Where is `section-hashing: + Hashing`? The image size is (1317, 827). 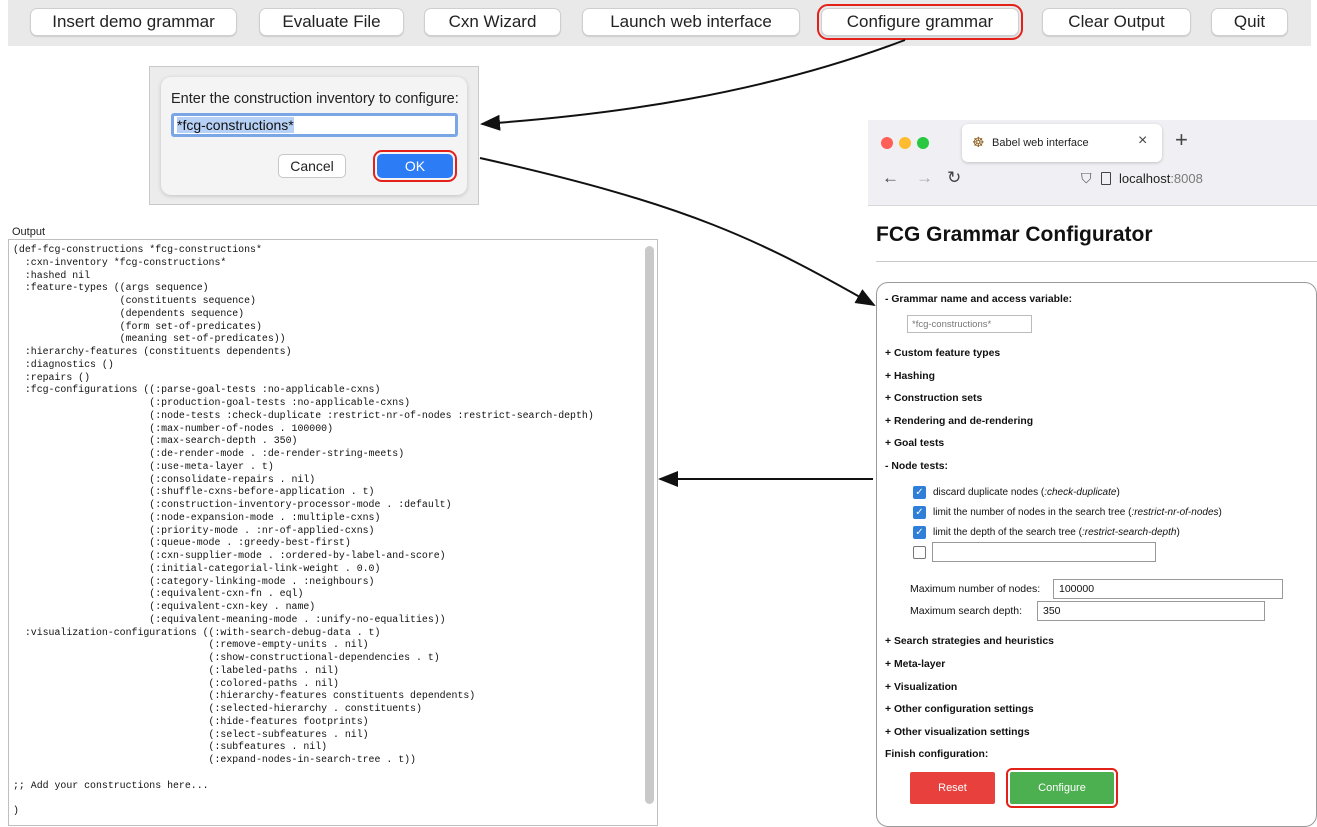
section-hashing: + Hashing is located at coordinates (910, 376).